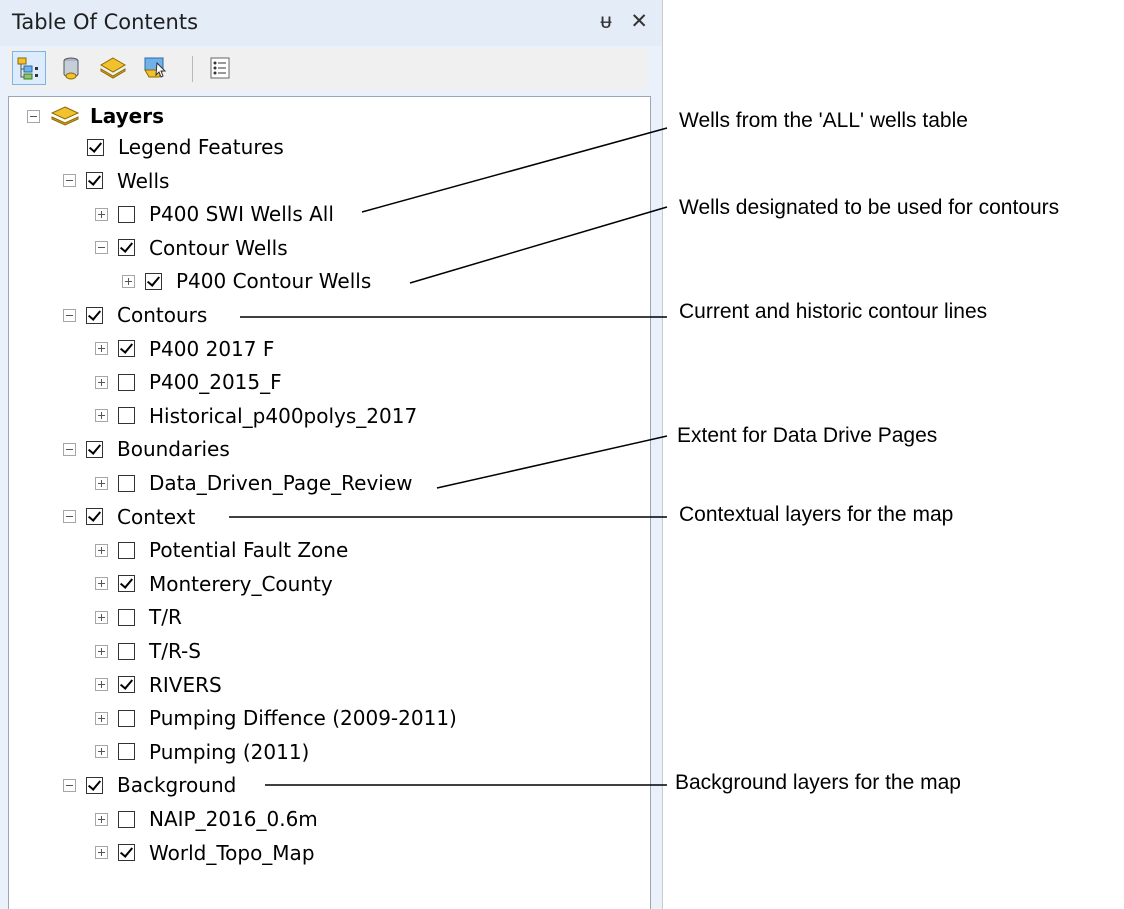  Describe the element at coordinates (129, 517) in the screenshot. I see `tree-item: Context` at that location.